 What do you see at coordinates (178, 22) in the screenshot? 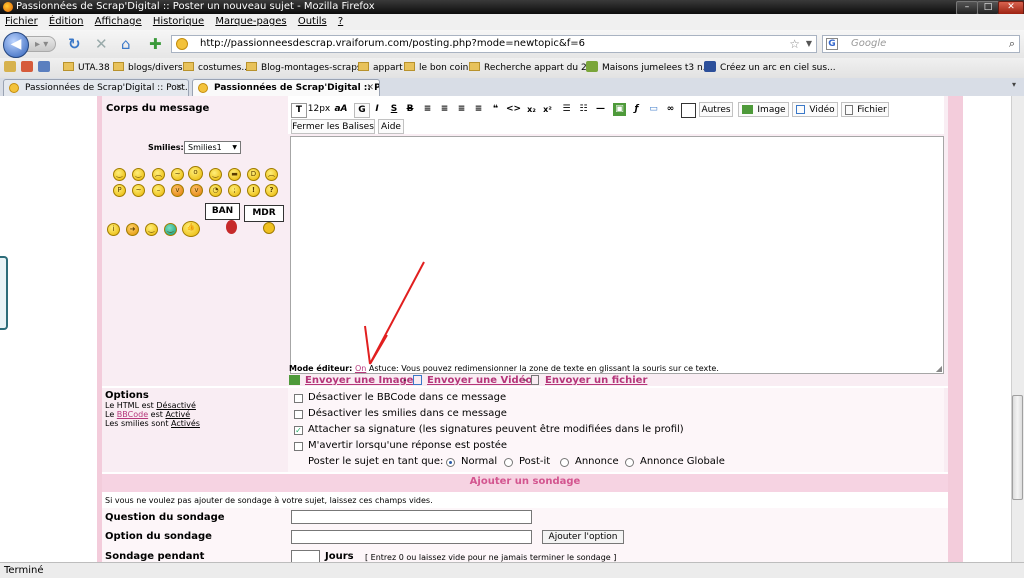
I see `menu-historique: Historique` at bounding box center [178, 22].